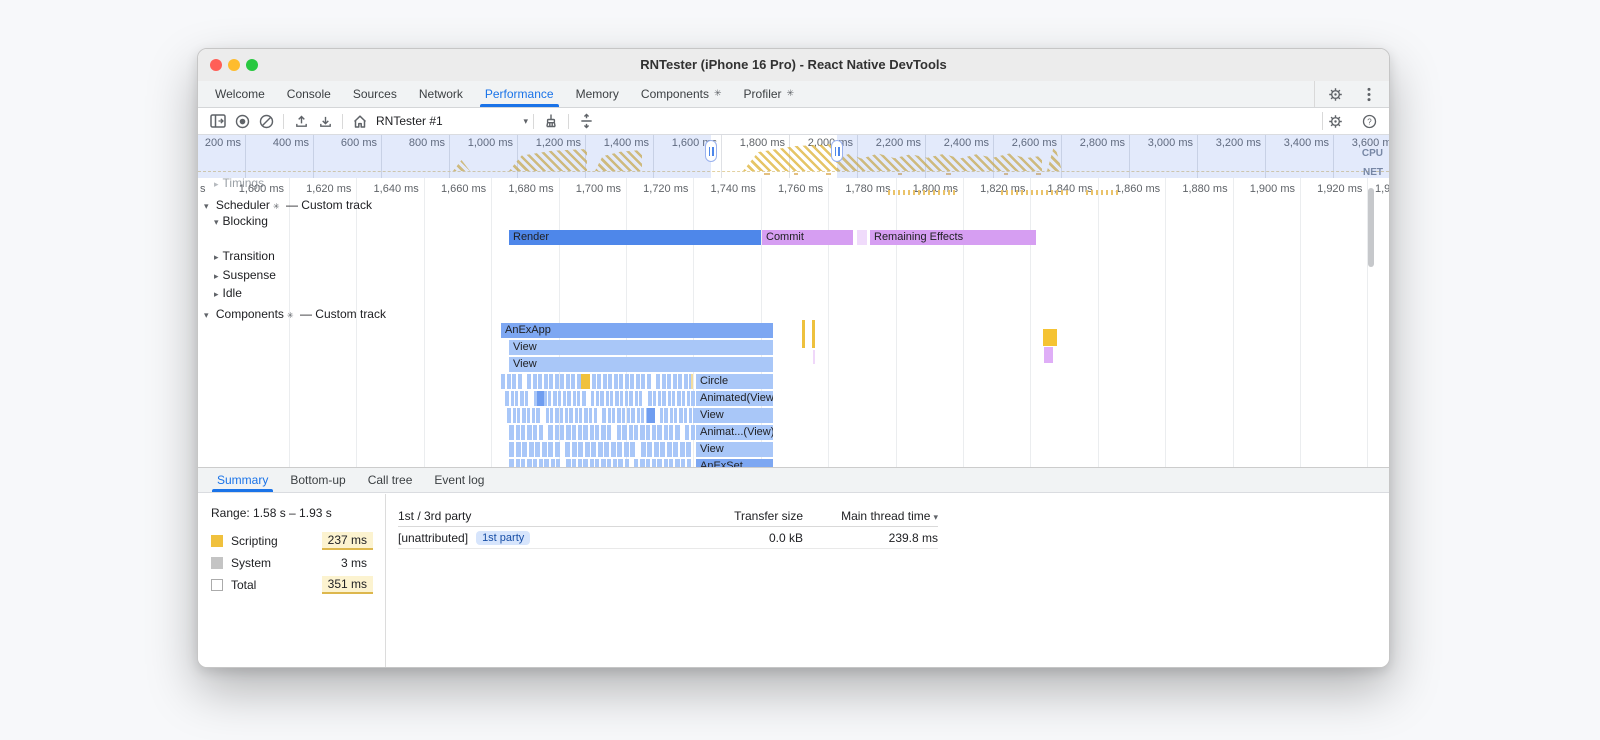 Image resolution: width=1600 pixels, height=740 pixels. I want to click on flame-bar-animat-view: Animat...(View), so click(734, 432).